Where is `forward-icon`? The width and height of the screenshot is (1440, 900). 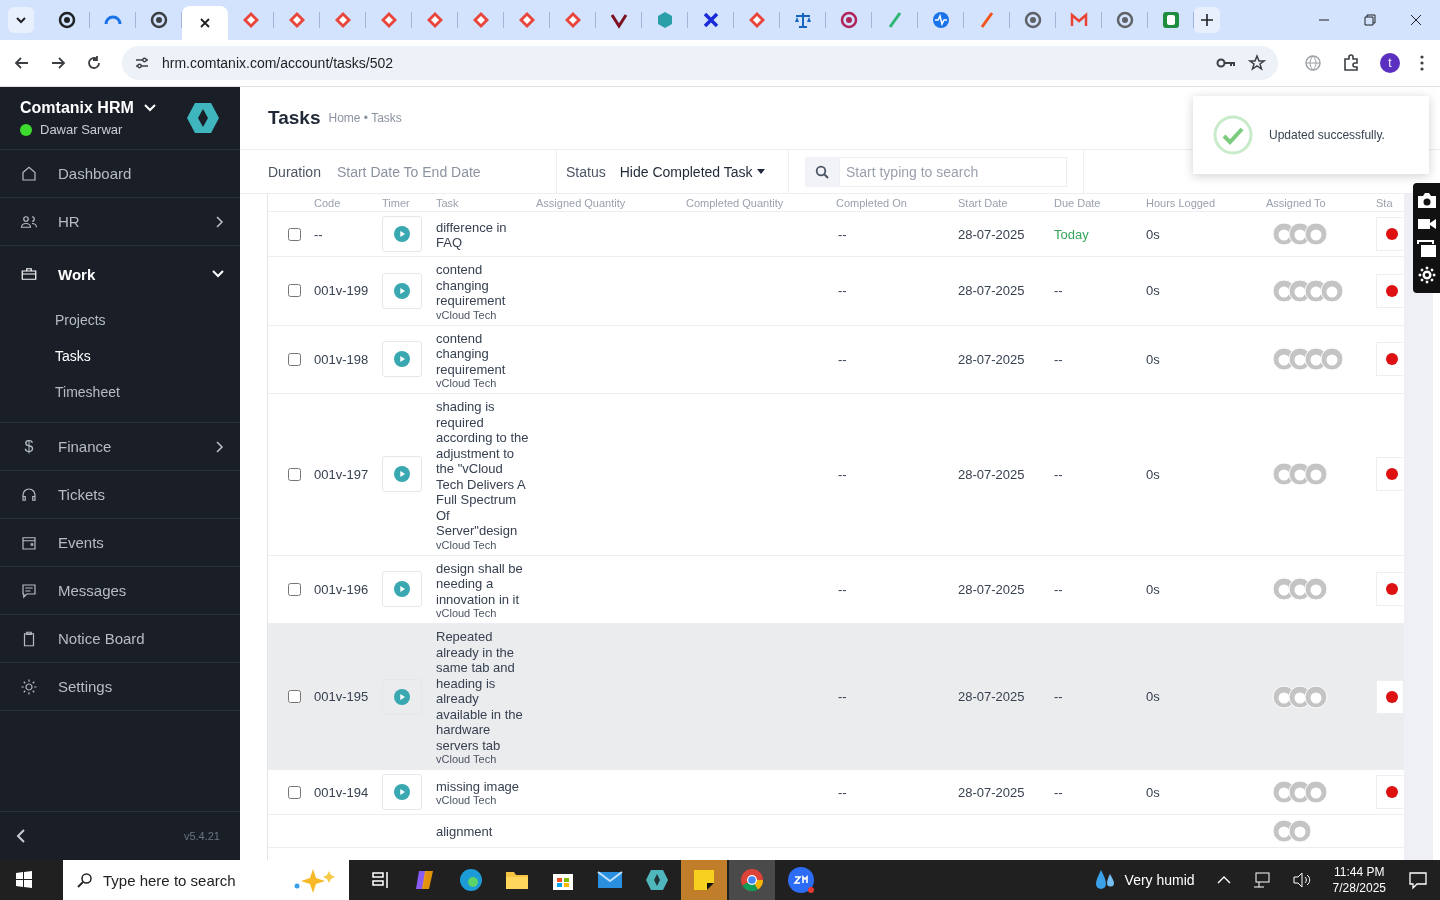
forward-icon is located at coordinates (58, 63).